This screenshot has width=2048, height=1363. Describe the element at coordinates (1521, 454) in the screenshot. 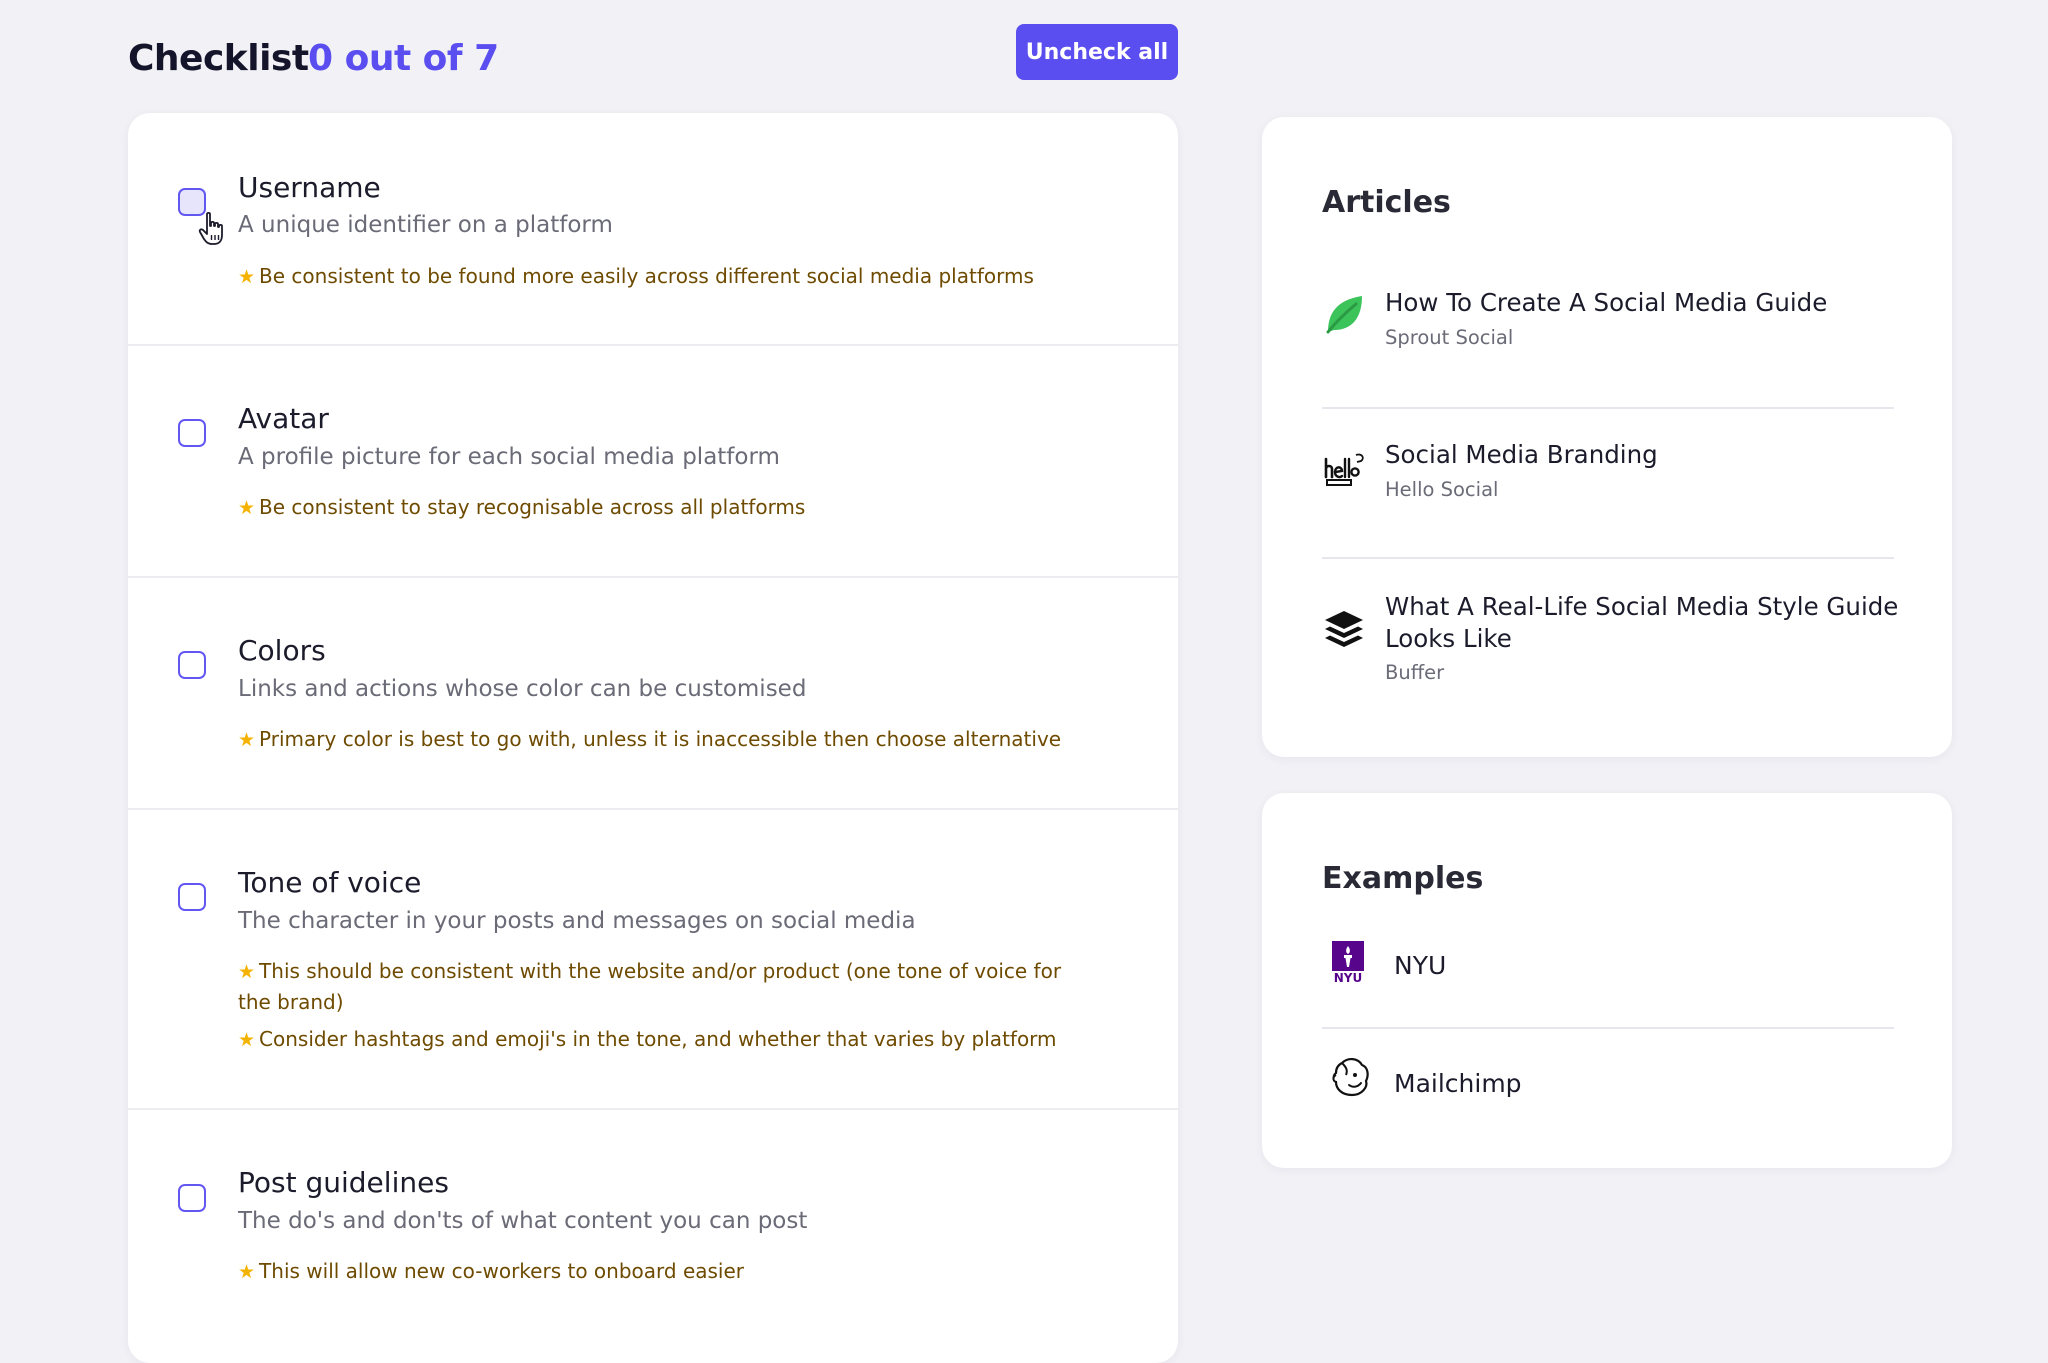

I see `article-title: Social Media Branding` at that location.